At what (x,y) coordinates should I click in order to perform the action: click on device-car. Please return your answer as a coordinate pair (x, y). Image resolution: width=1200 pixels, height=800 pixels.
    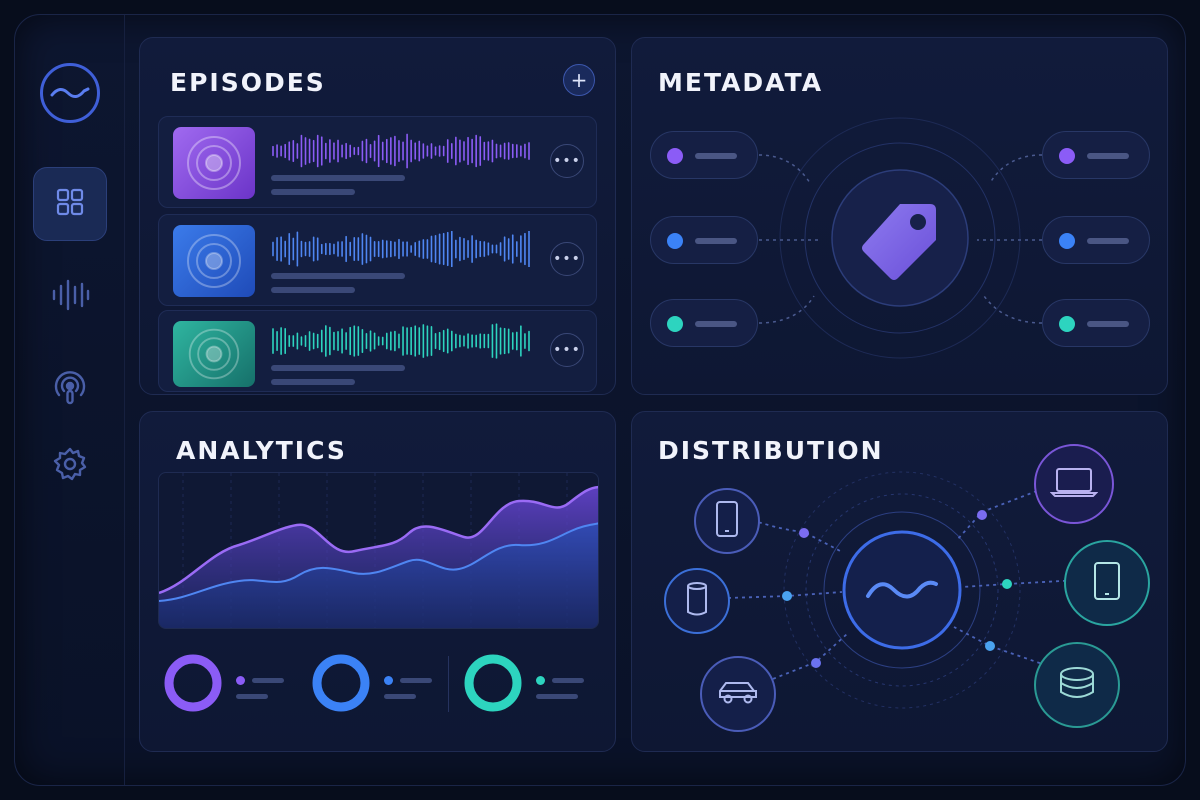
    Looking at the image, I should click on (738, 694).